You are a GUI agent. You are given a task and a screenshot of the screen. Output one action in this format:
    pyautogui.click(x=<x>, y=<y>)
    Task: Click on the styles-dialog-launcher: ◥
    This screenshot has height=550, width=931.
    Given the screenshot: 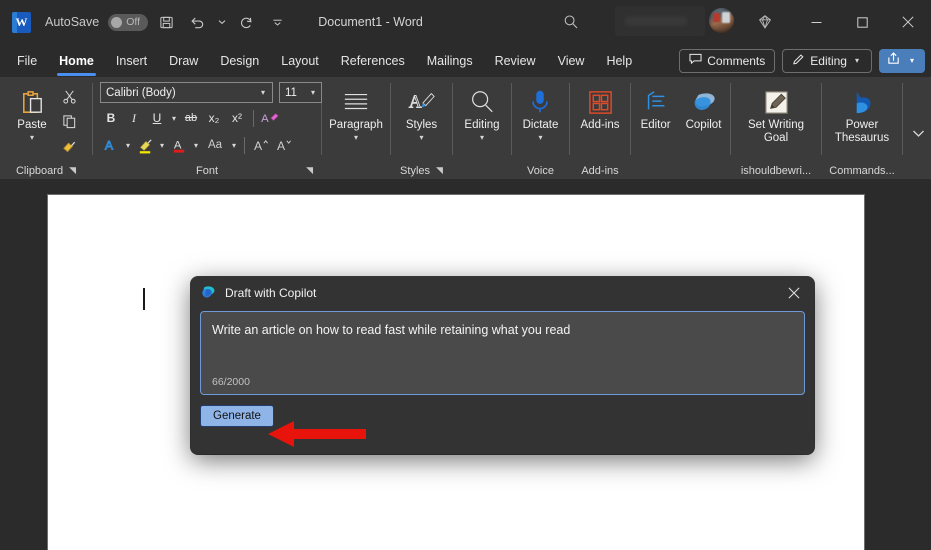 What is the action you would take?
    pyautogui.click(x=439, y=170)
    